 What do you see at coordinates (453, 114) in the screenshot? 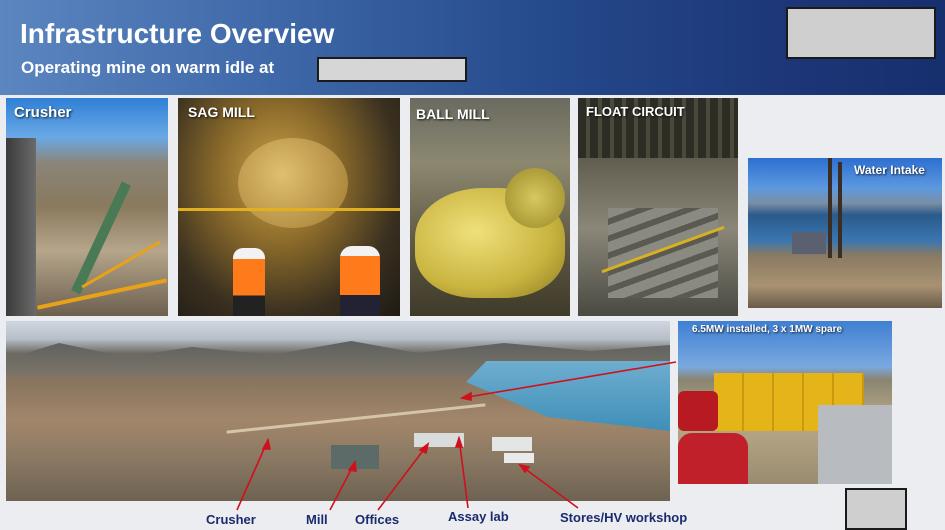
I see `label-ball-mill: BALL MILL` at bounding box center [453, 114].